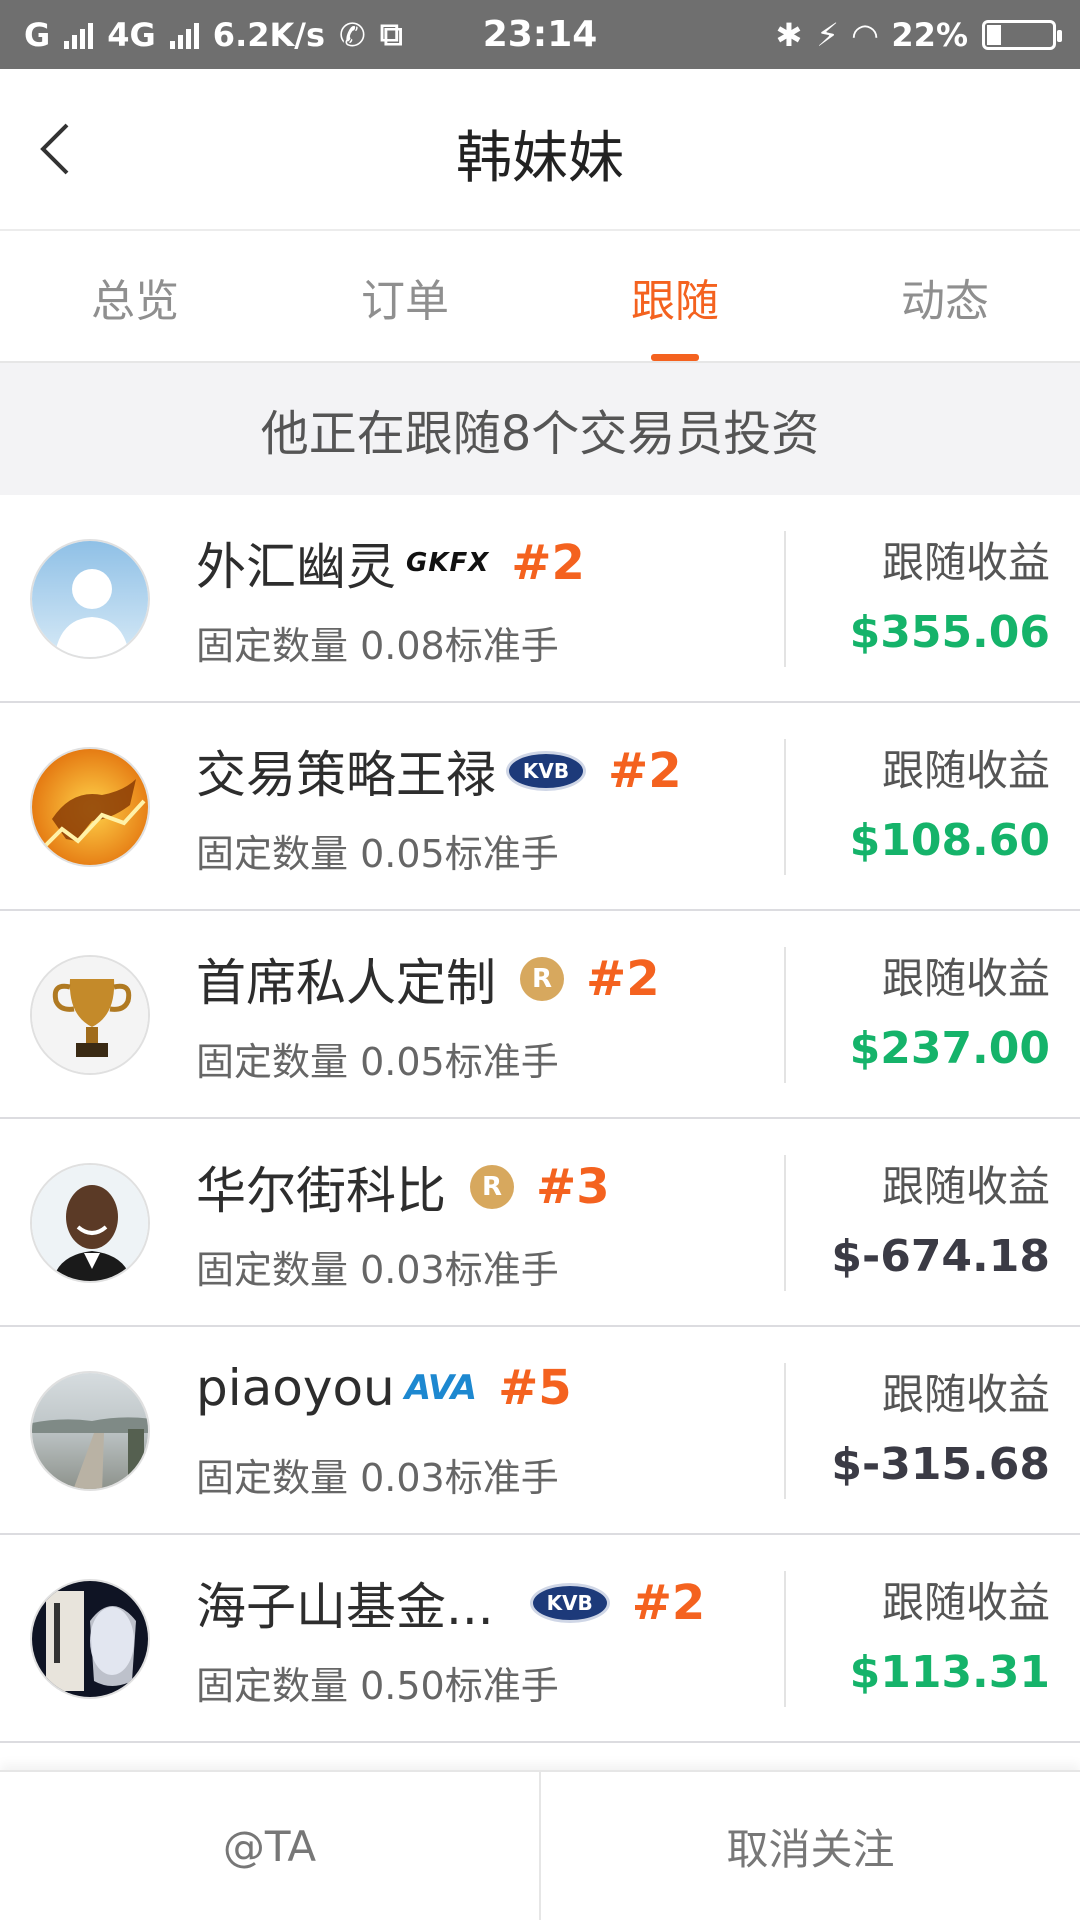 The height and width of the screenshot is (1920, 1080). I want to click on profit-value: $113.31, so click(949, 1672).